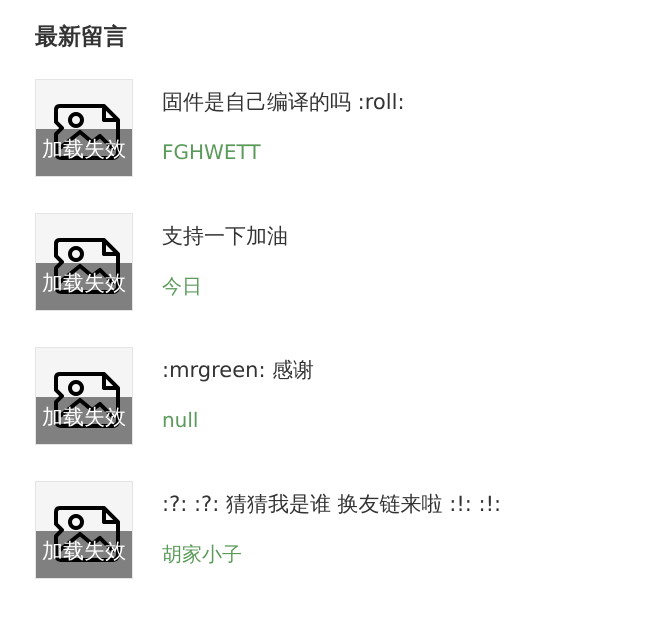  What do you see at coordinates (283, 102) in the screenshot?
I see `comment-text: 固件是自己编译的吗 :roll:` at bounding box center [283, 102].